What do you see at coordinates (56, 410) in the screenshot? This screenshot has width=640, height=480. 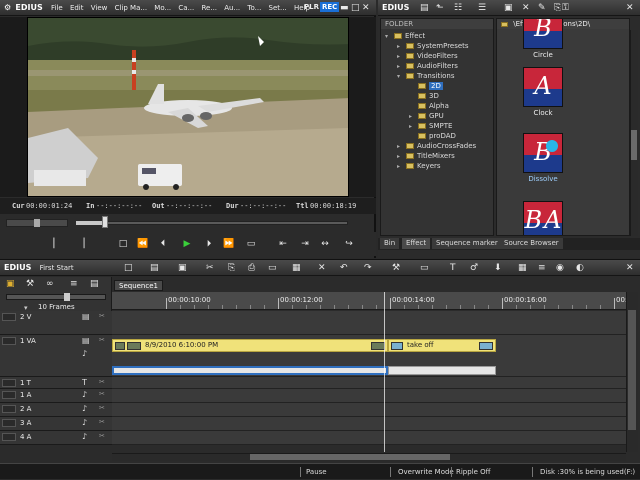 I see `track-header: 2 A ♪ ✂` at bounding box center [56, 410].